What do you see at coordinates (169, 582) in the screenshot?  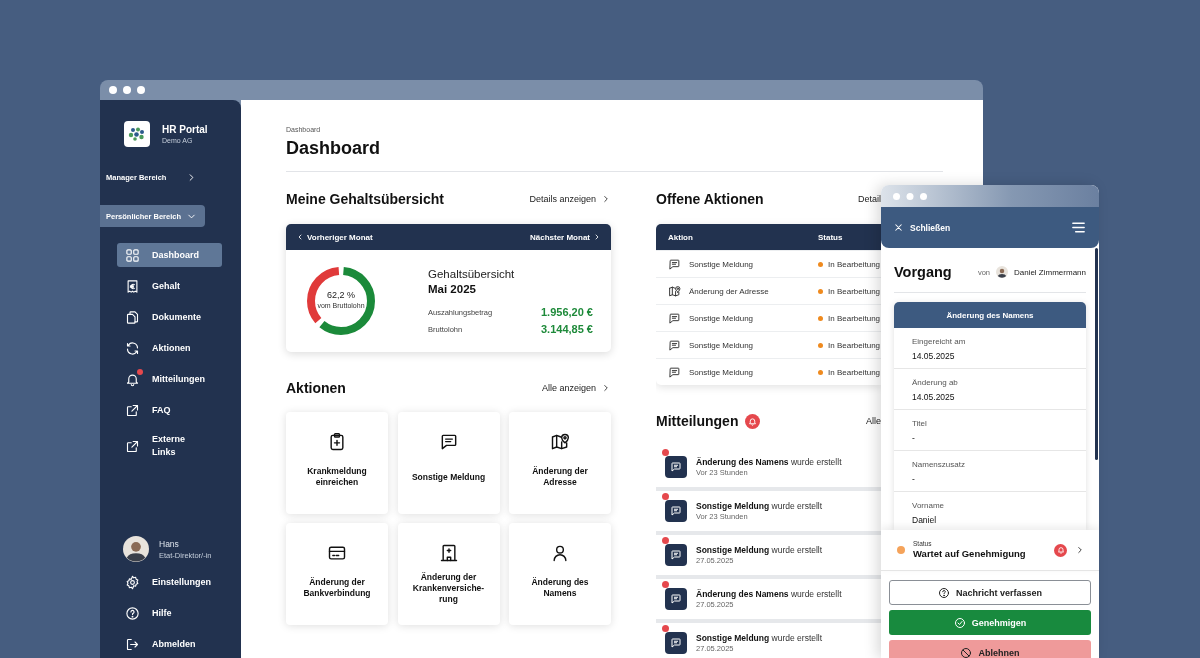 I see `nav-item: Einstellungen` at bounding box center [169, 582].